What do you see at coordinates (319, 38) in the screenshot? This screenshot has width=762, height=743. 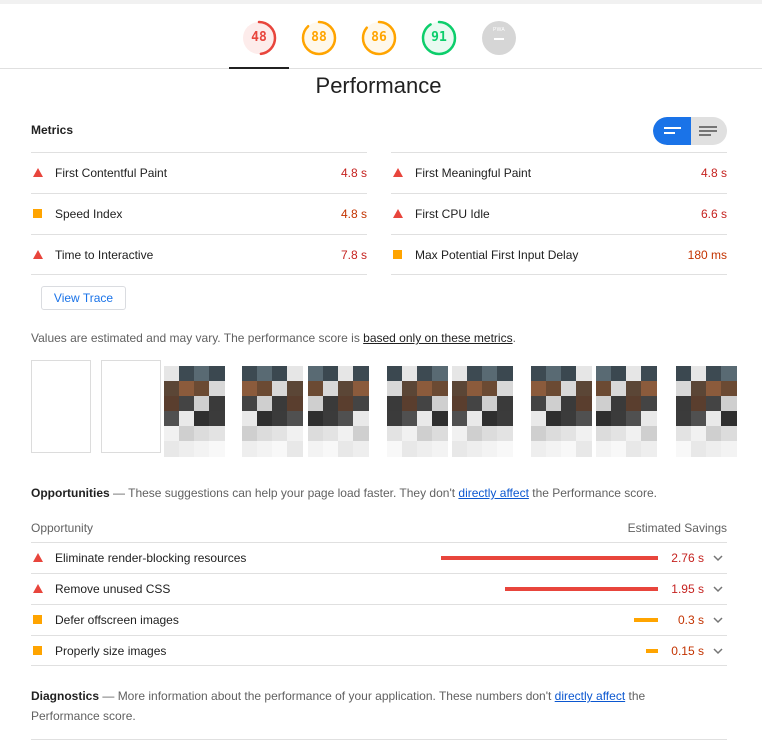 I see `gauge-accessibility: 88` at bounding box center [319, 38].